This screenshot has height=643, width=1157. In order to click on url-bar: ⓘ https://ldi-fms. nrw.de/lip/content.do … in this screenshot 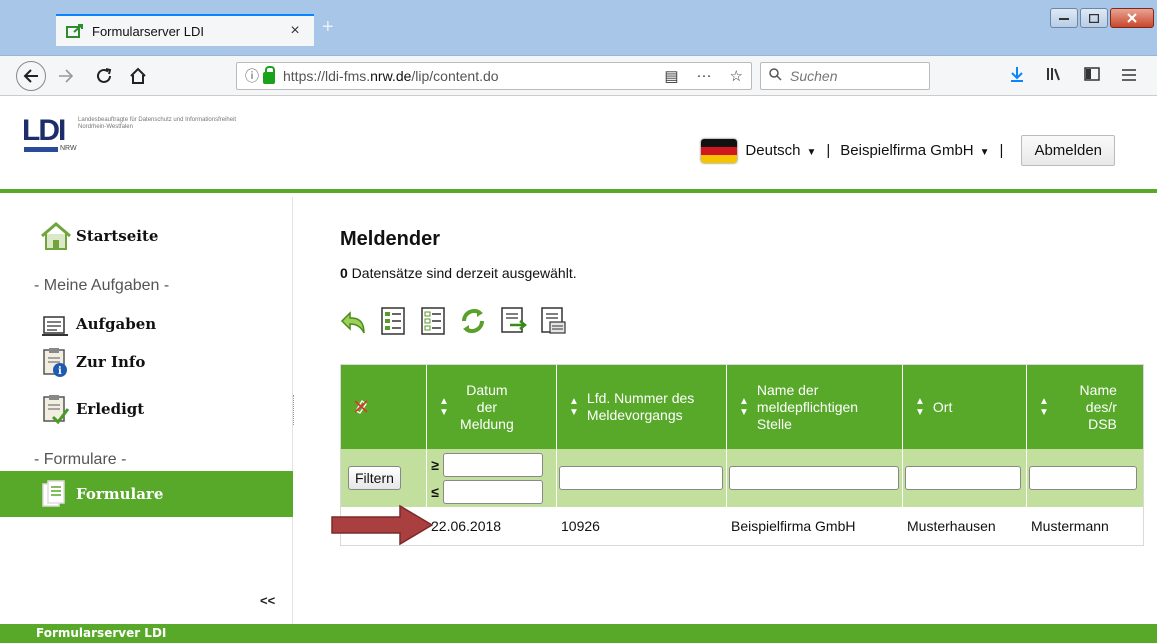, I will do `click(494, 76)`.